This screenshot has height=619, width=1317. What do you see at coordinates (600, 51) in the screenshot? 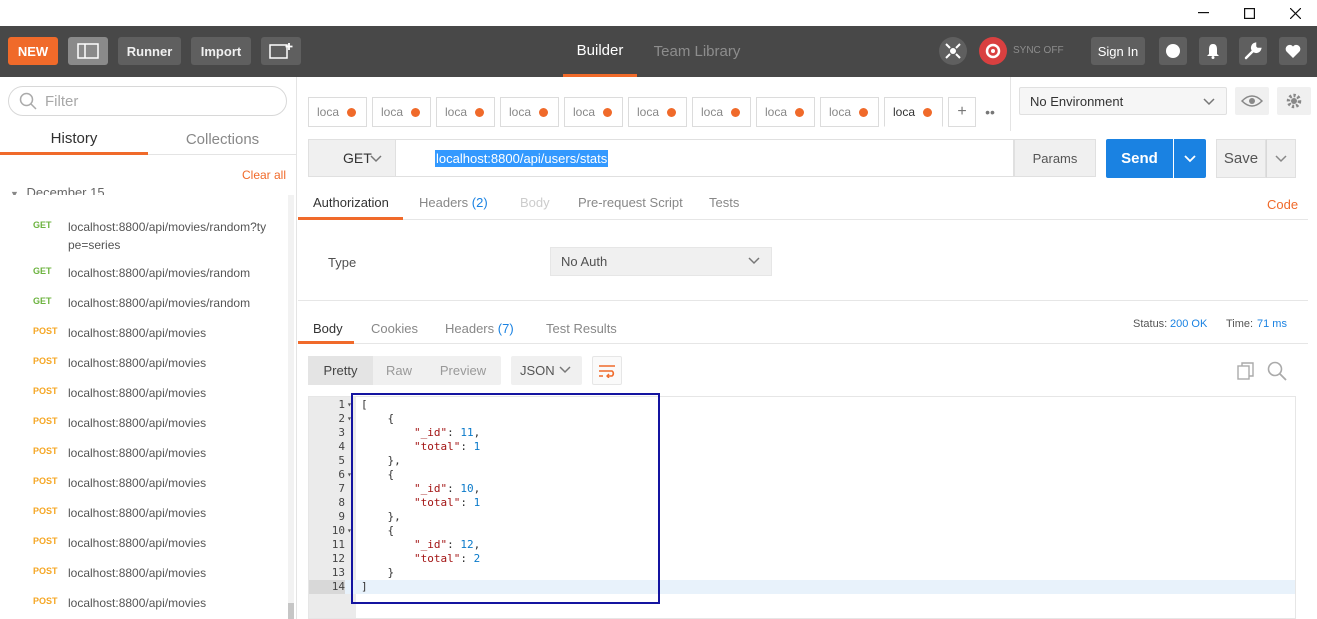
I see `tab-builder: Builder` at bounding box center [600, 51].